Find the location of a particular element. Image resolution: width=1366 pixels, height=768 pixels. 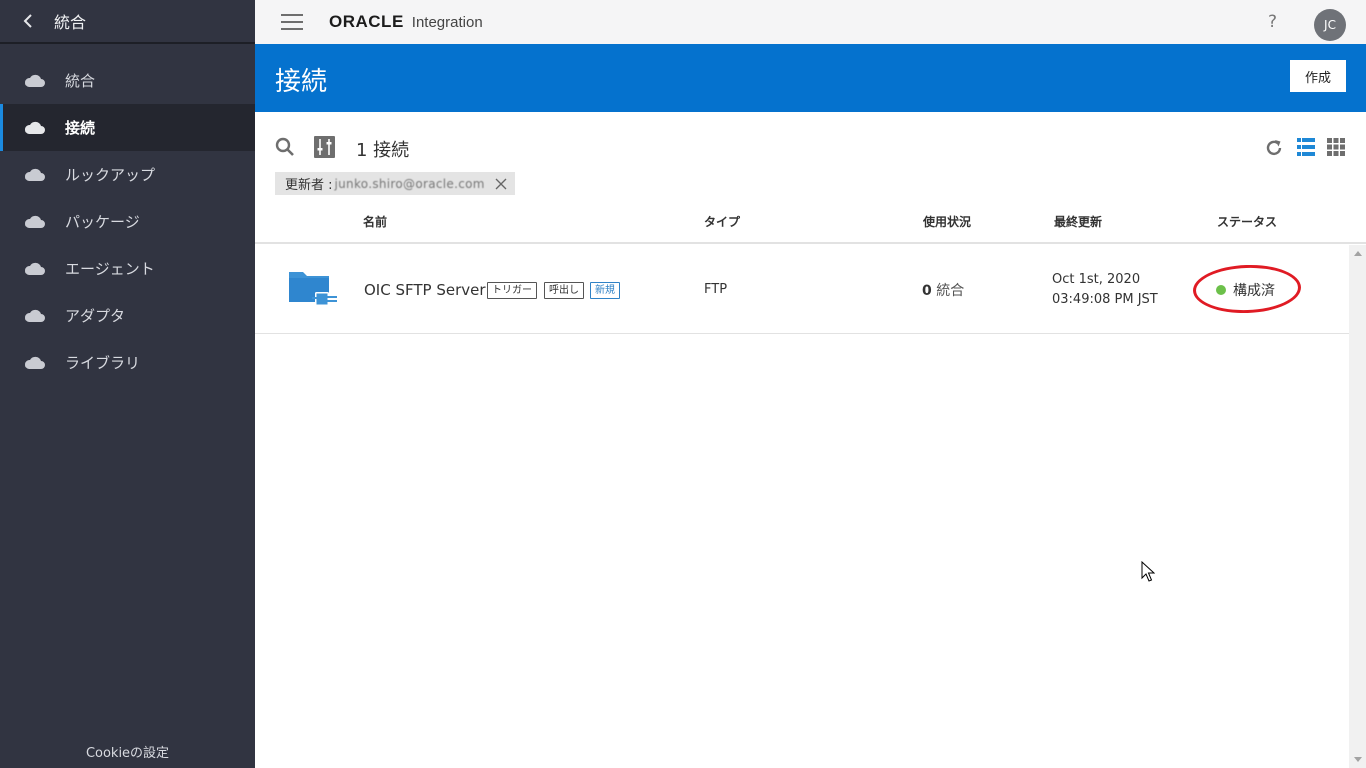

sidebar-header: 統合 is located at coordinates (127, 22).